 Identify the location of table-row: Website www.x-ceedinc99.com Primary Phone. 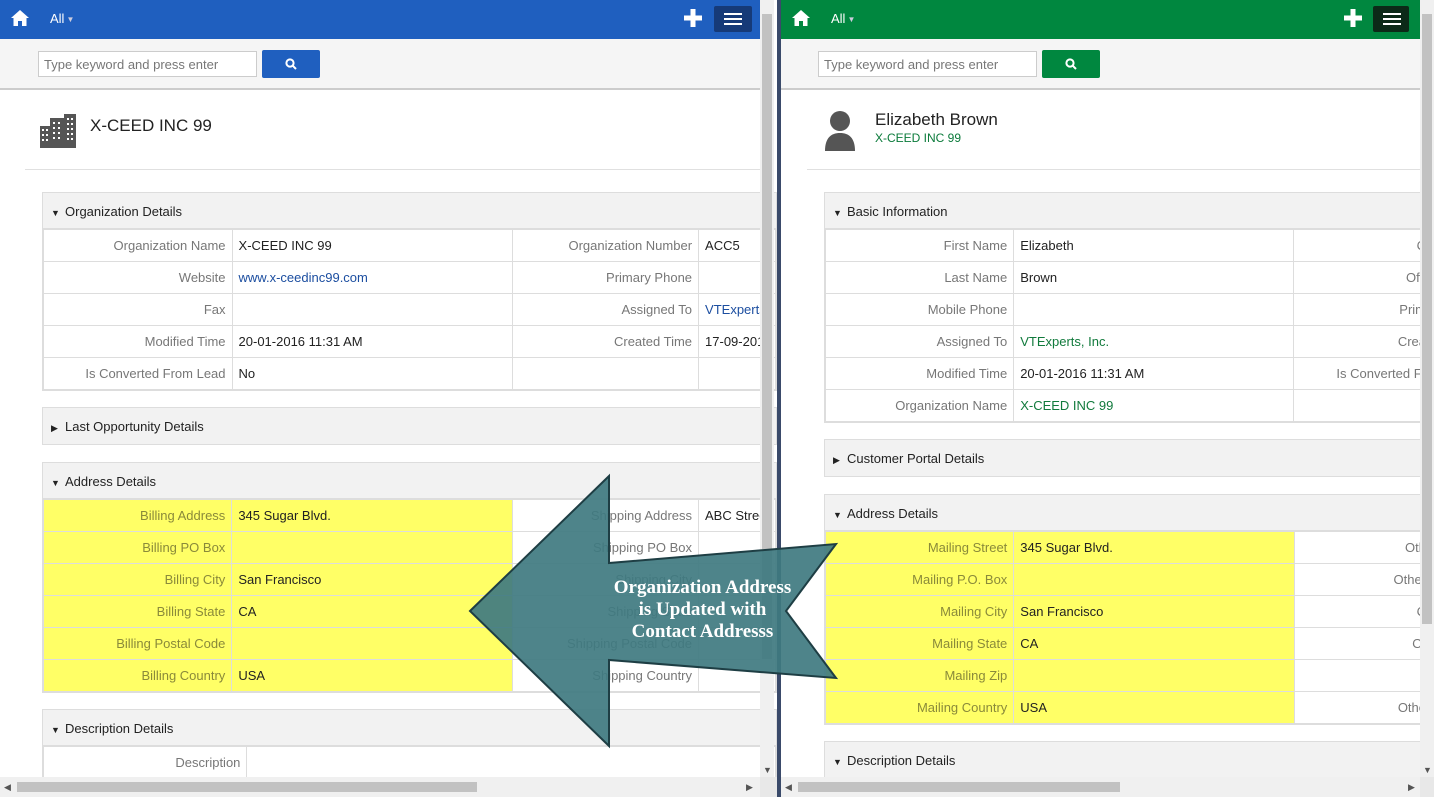
(409, 277).